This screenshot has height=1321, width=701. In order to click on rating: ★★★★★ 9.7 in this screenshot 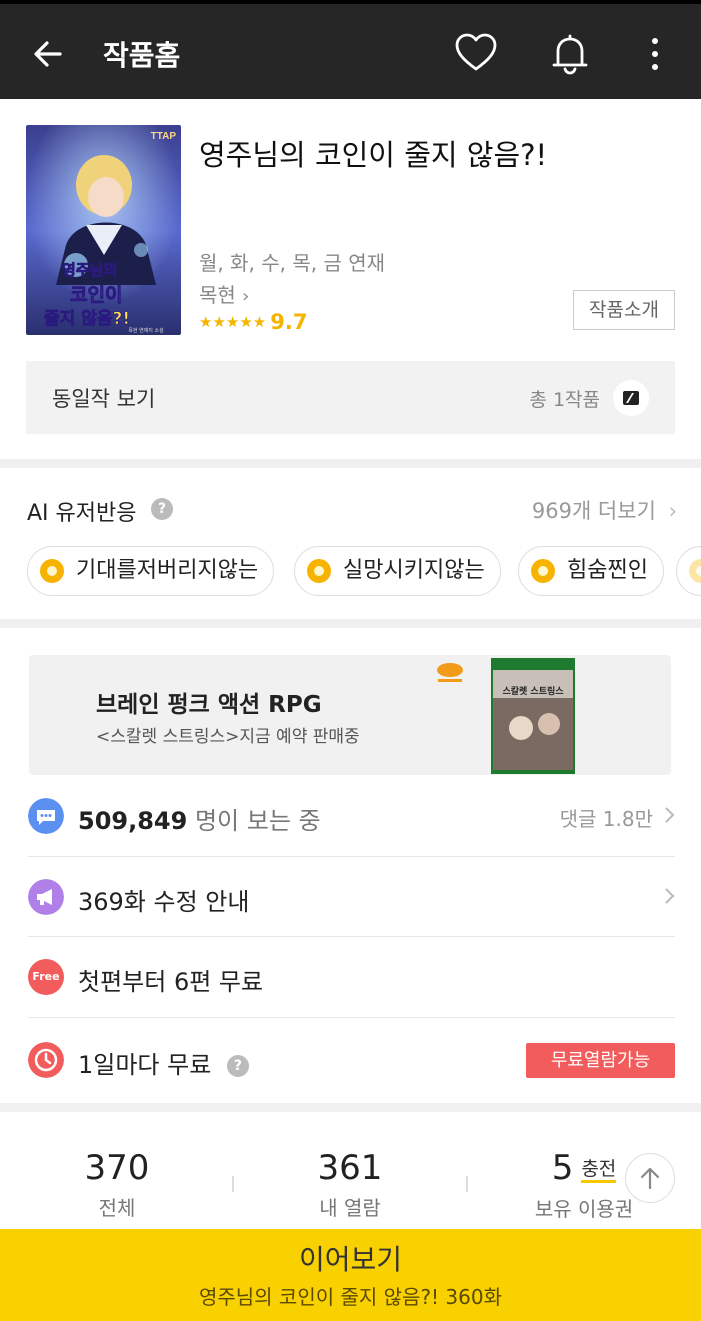, I will do `click(253, 322)`.